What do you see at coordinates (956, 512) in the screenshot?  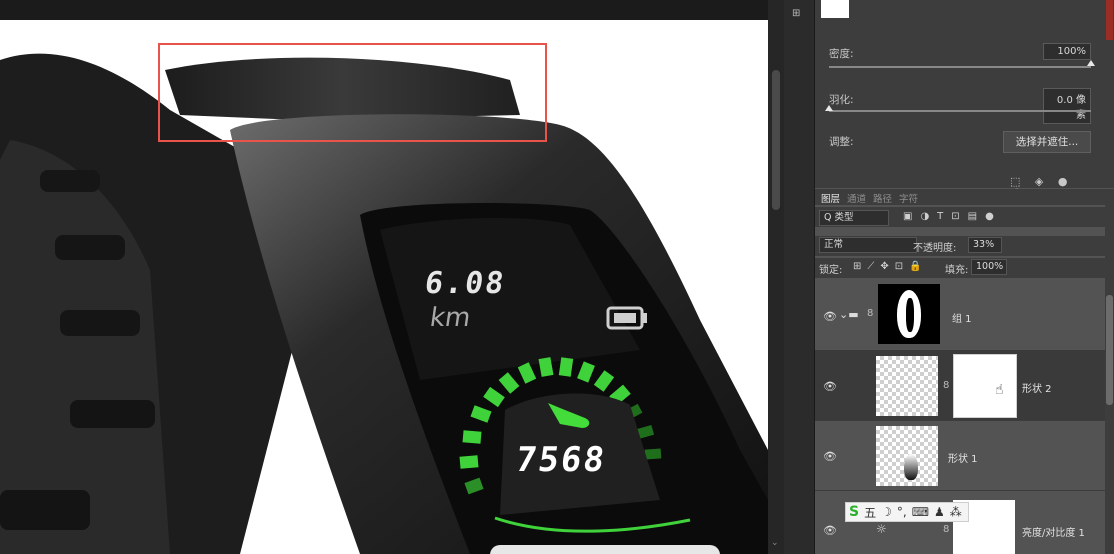 I see `grid-icon: ⁂` at bounding box center [956, 512].